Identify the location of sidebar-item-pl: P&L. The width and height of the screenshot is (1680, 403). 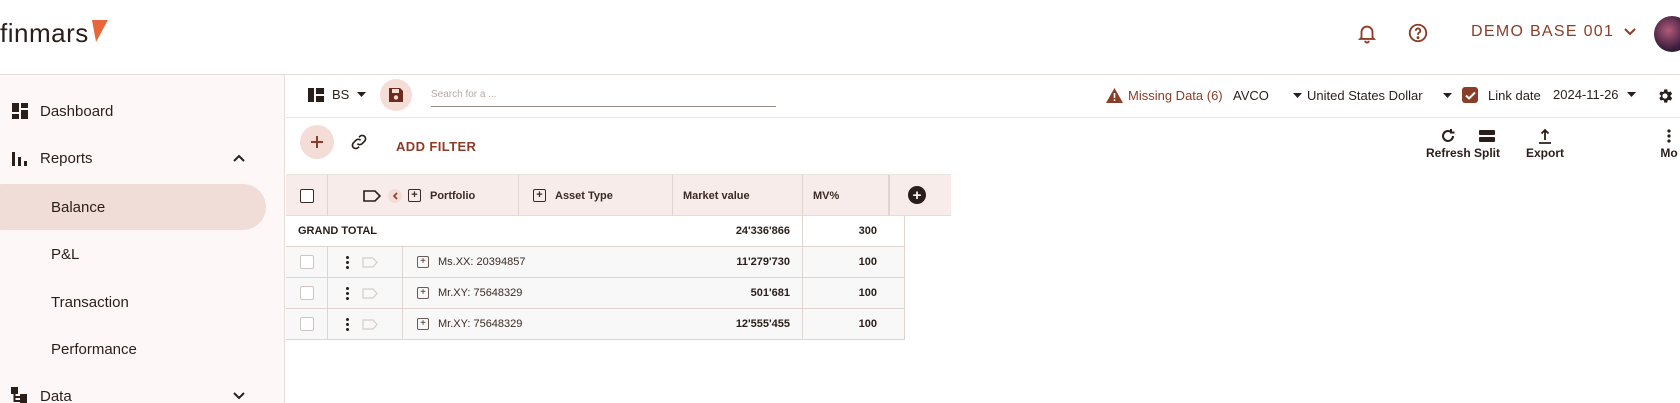
(142, 254).